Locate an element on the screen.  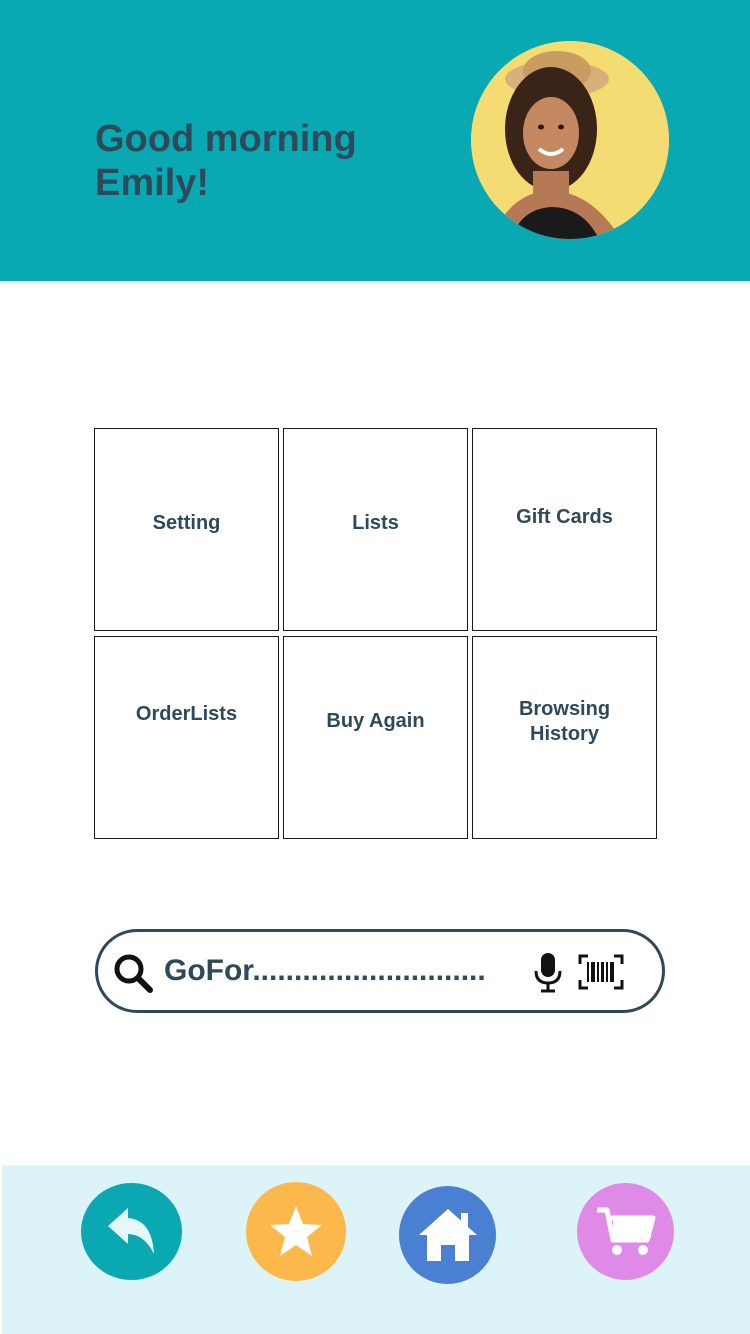
menu-tile-setting: Setting is located at coordinates (186, 529).